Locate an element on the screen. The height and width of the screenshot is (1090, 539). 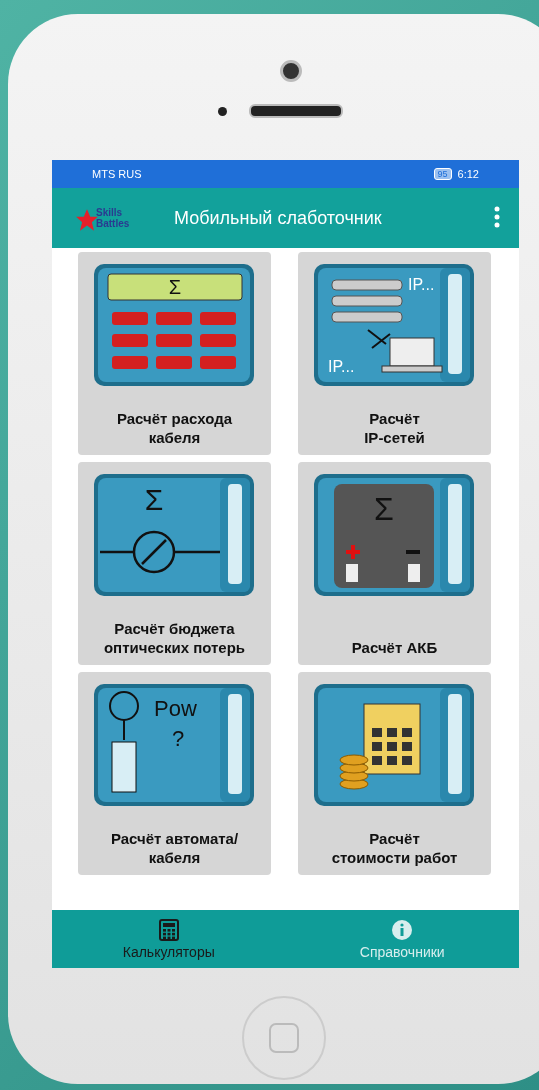
logo-text: Battles is located at coordinates (113, 223).